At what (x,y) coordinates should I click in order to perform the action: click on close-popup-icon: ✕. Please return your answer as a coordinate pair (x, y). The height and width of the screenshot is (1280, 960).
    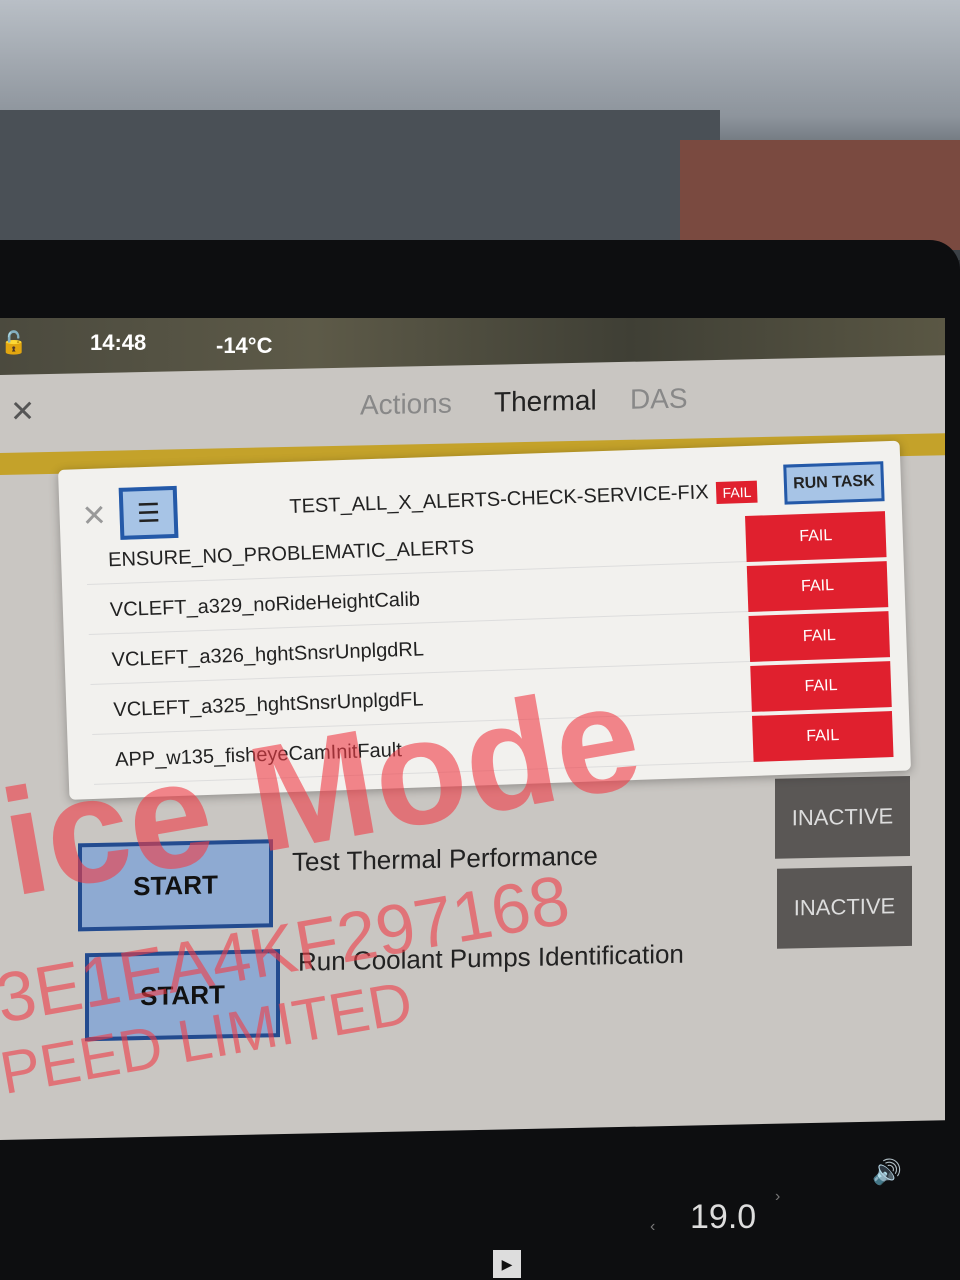
    Looking at the image, I should click on (94, 516).